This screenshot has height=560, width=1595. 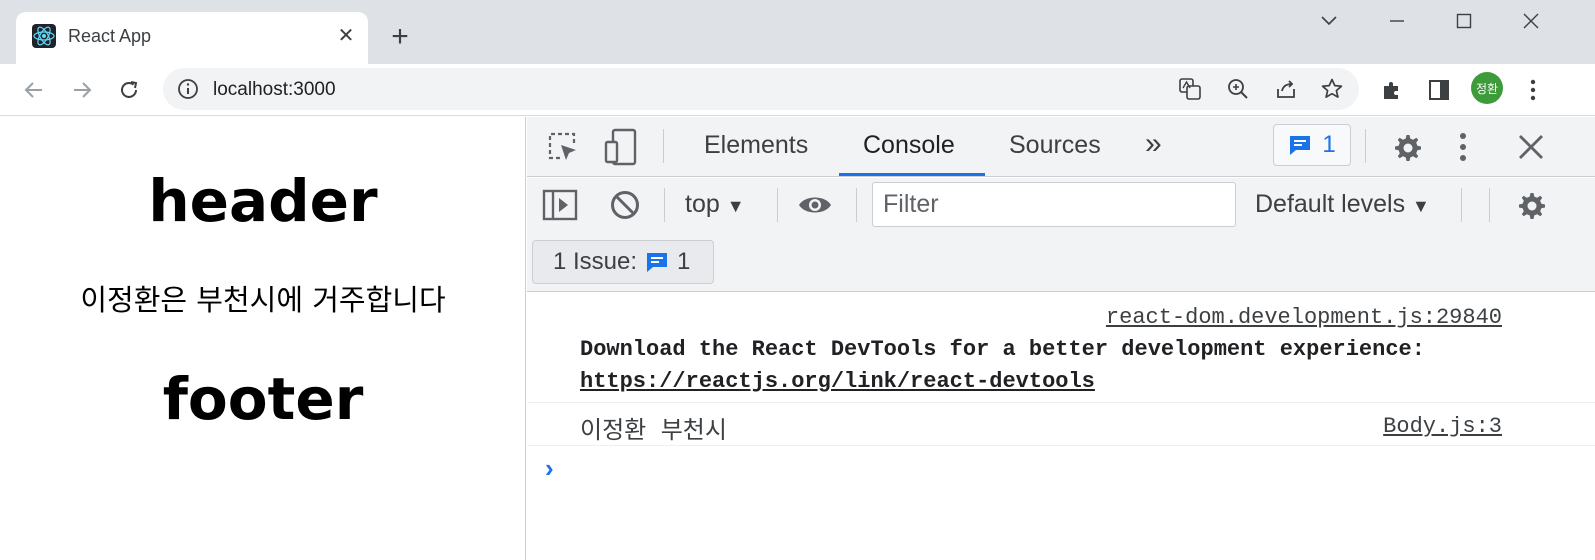 I want to click on more-tabs-icon: », so click(x=1153, y=144).